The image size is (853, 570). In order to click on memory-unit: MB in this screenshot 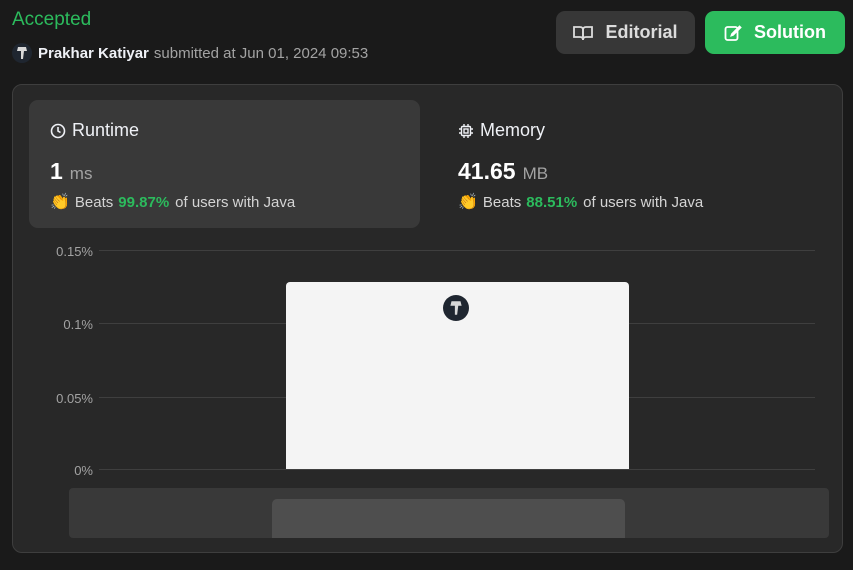, I will do `click(535, 173)`.